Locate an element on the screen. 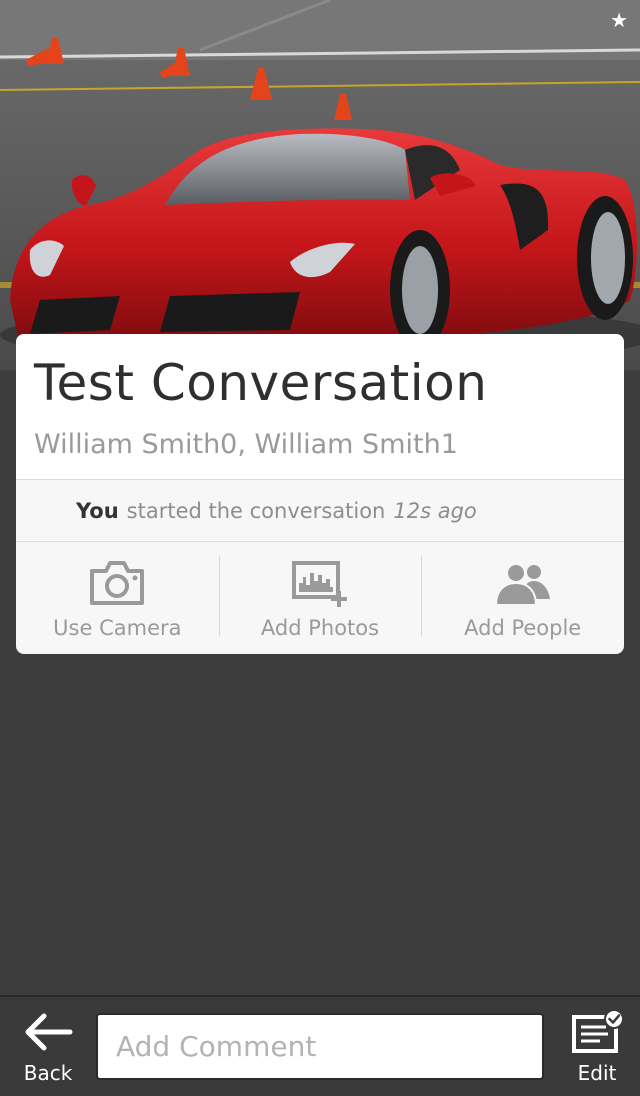  add-comment-input is located at coordinates (320, 1046).